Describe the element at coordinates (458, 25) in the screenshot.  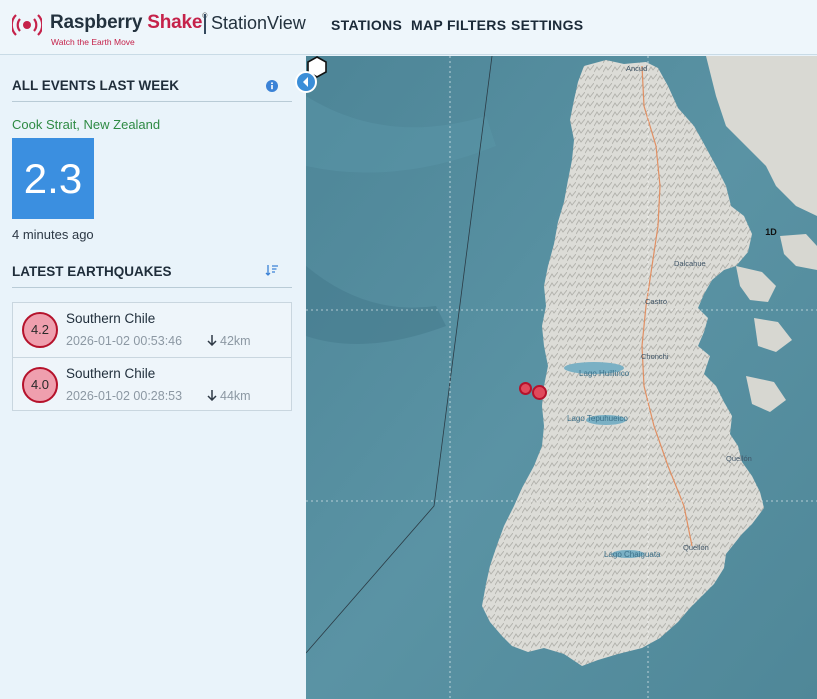
I see `nav-map-filters: MAP FILTERS` at that location.